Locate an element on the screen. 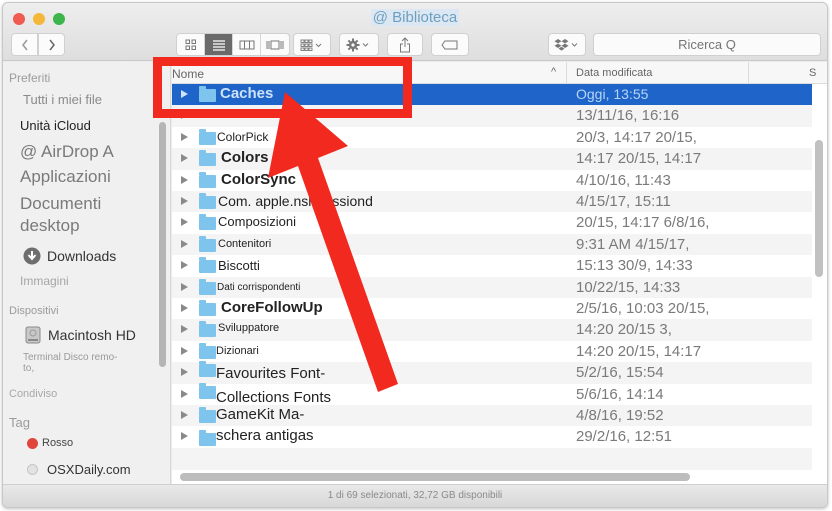 The width and height of the screenshot is (832, 511). file-row: Favourites Font- 5/2/16, 15:54 is located at coordinates (492, 372).